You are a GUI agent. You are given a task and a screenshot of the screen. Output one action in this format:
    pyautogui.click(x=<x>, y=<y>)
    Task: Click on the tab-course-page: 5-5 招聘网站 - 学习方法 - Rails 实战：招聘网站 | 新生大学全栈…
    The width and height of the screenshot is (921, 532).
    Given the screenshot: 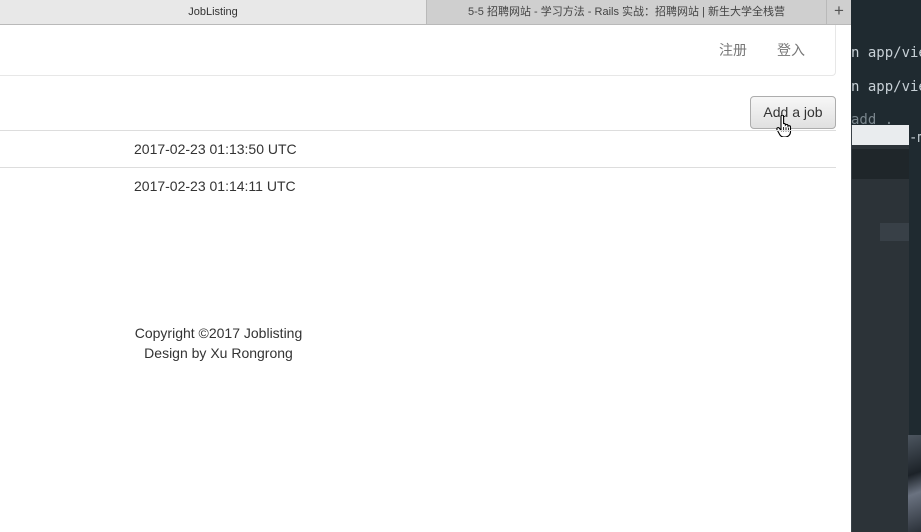 What is the action you would take?
    pyautogui.click(x=627, y=12)
    